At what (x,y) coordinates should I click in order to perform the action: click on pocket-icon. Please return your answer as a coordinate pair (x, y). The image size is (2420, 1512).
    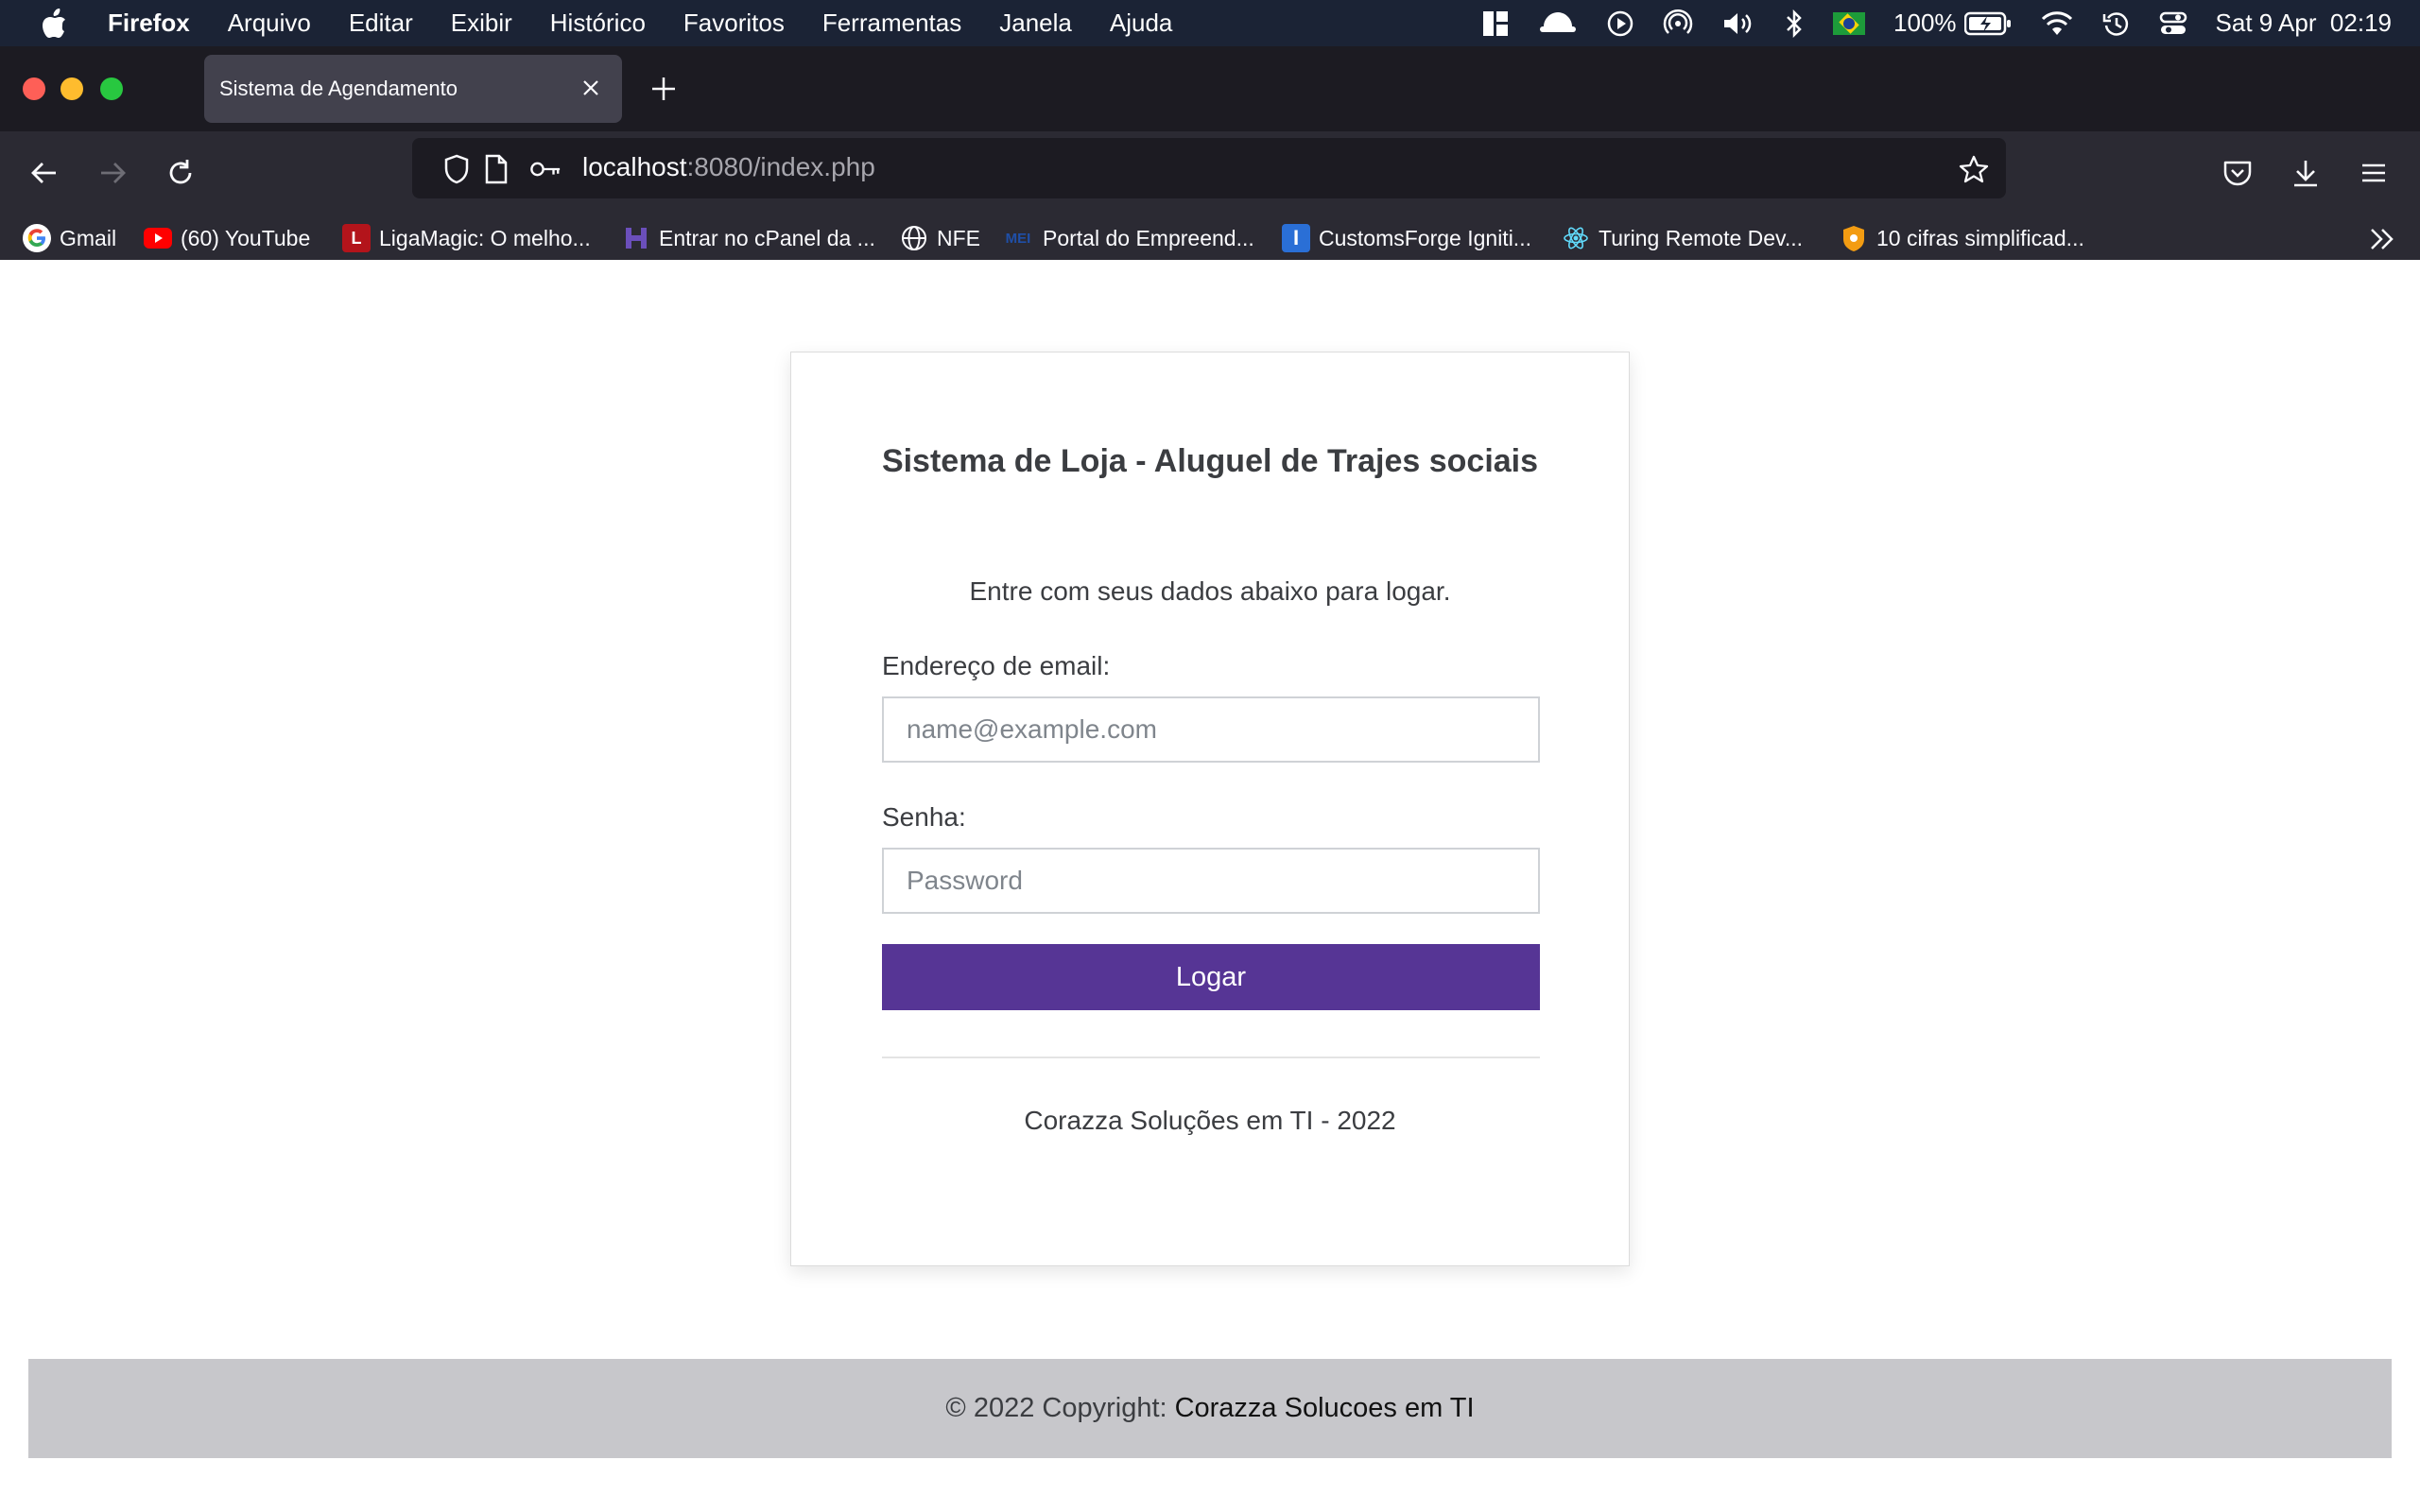
    Looking at the image, I should click on (2238, 173).